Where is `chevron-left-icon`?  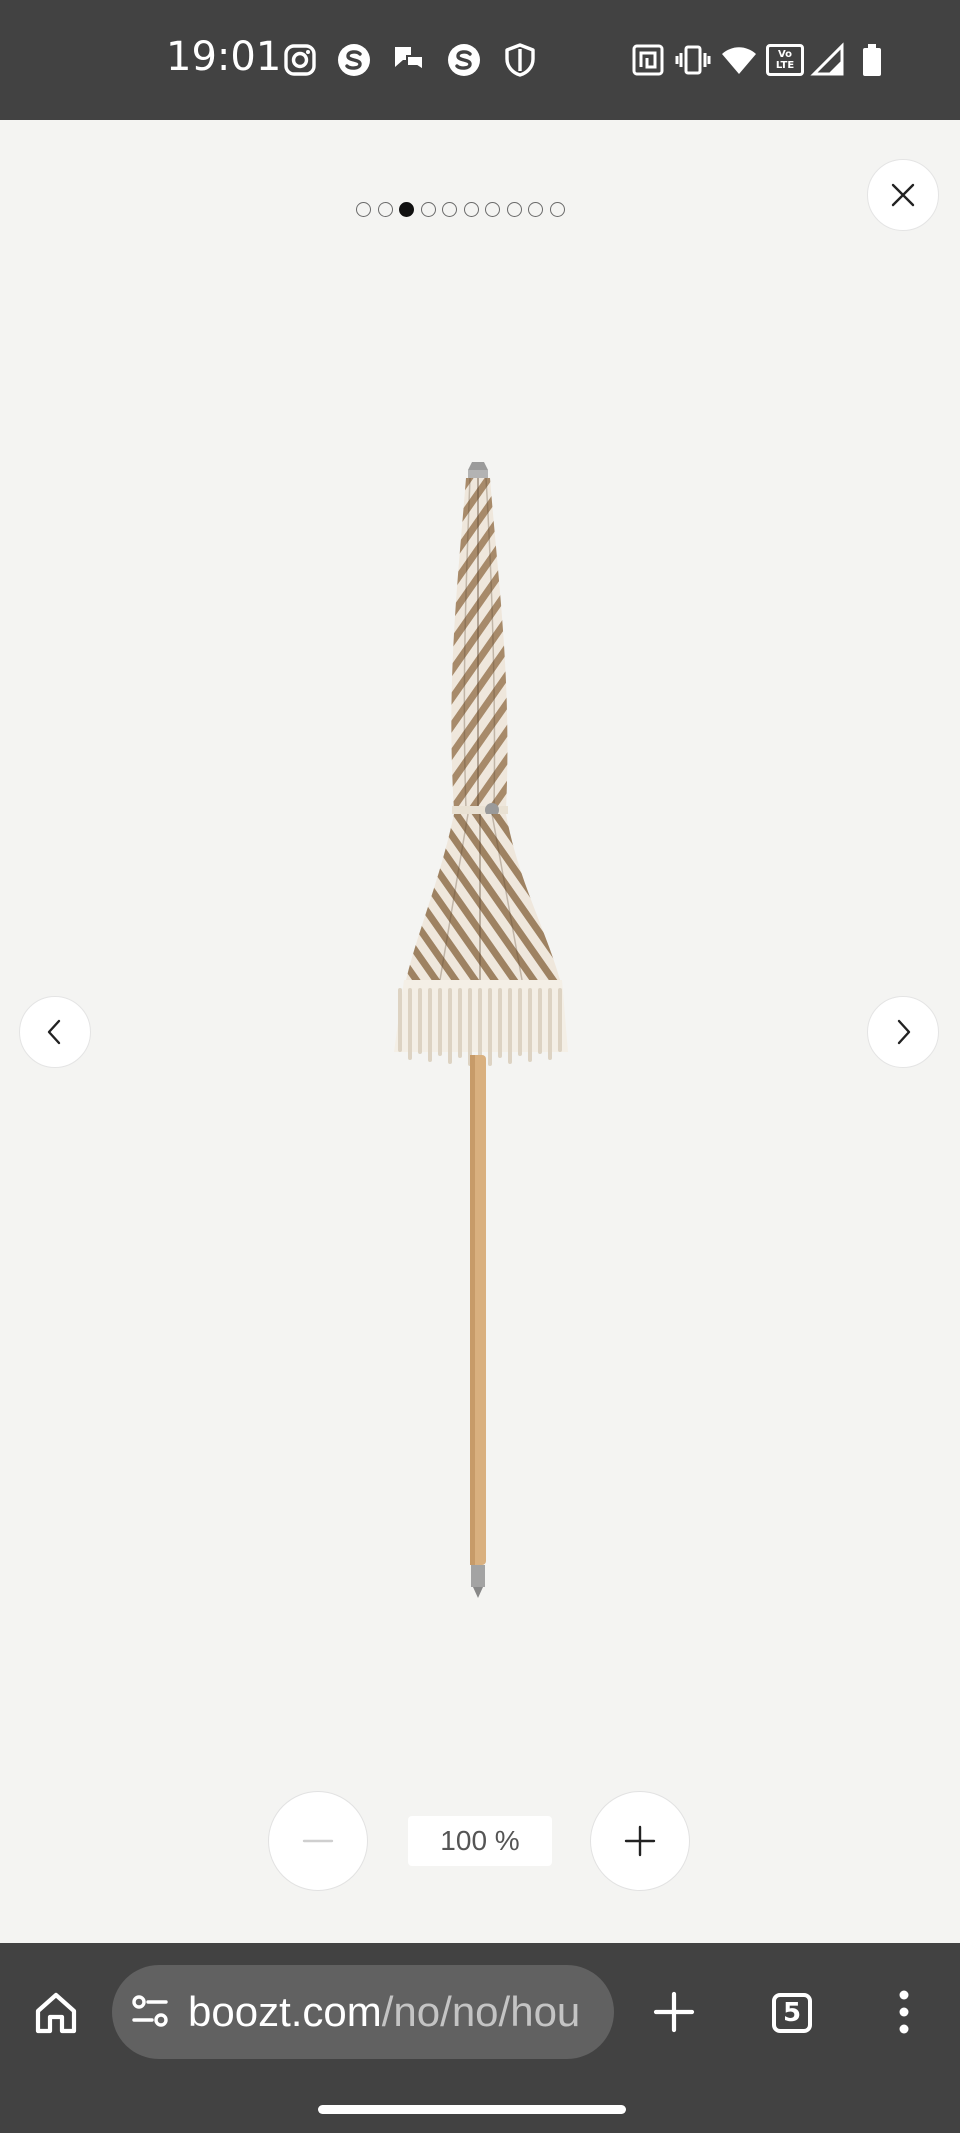
chevron-left-icon is located at coordinates (54, 1032).